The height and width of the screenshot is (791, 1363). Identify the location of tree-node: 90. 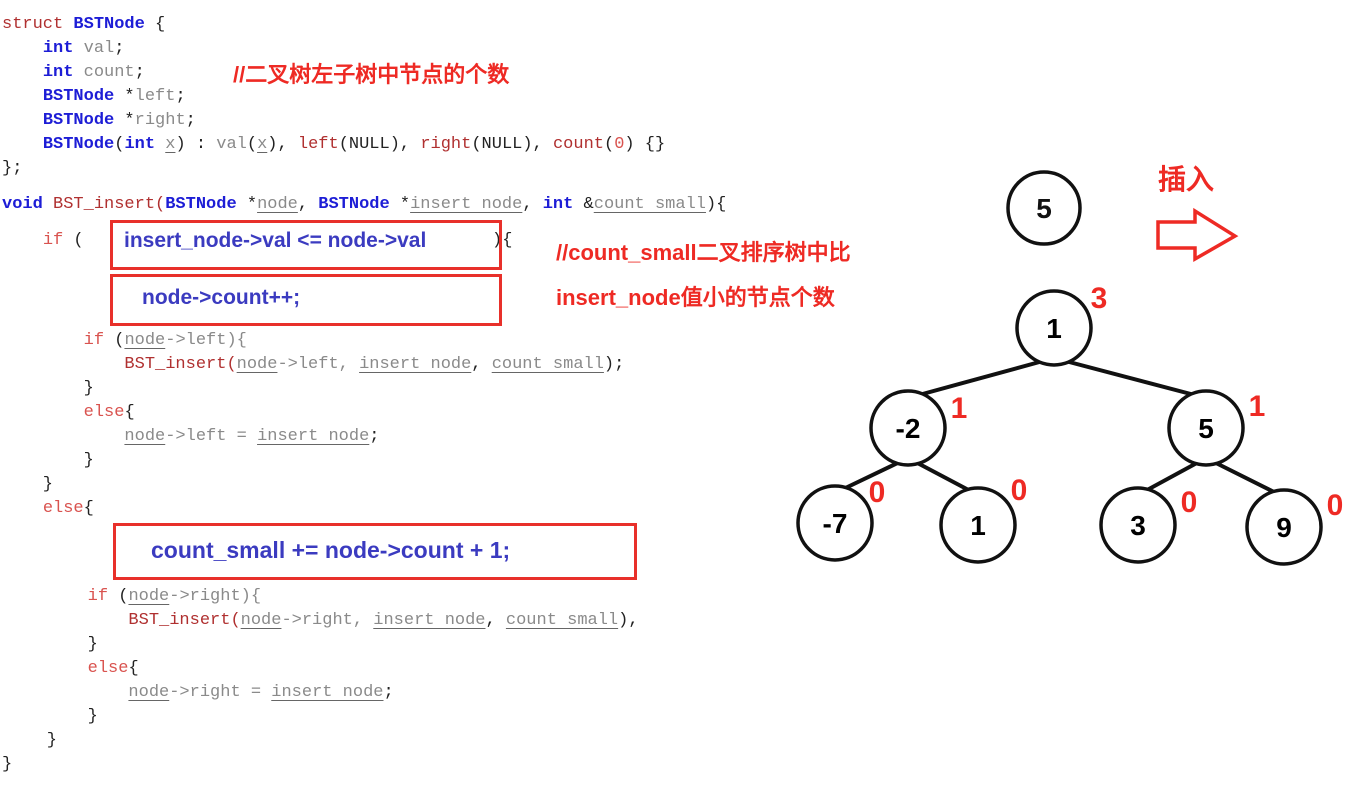
(1294, 527).